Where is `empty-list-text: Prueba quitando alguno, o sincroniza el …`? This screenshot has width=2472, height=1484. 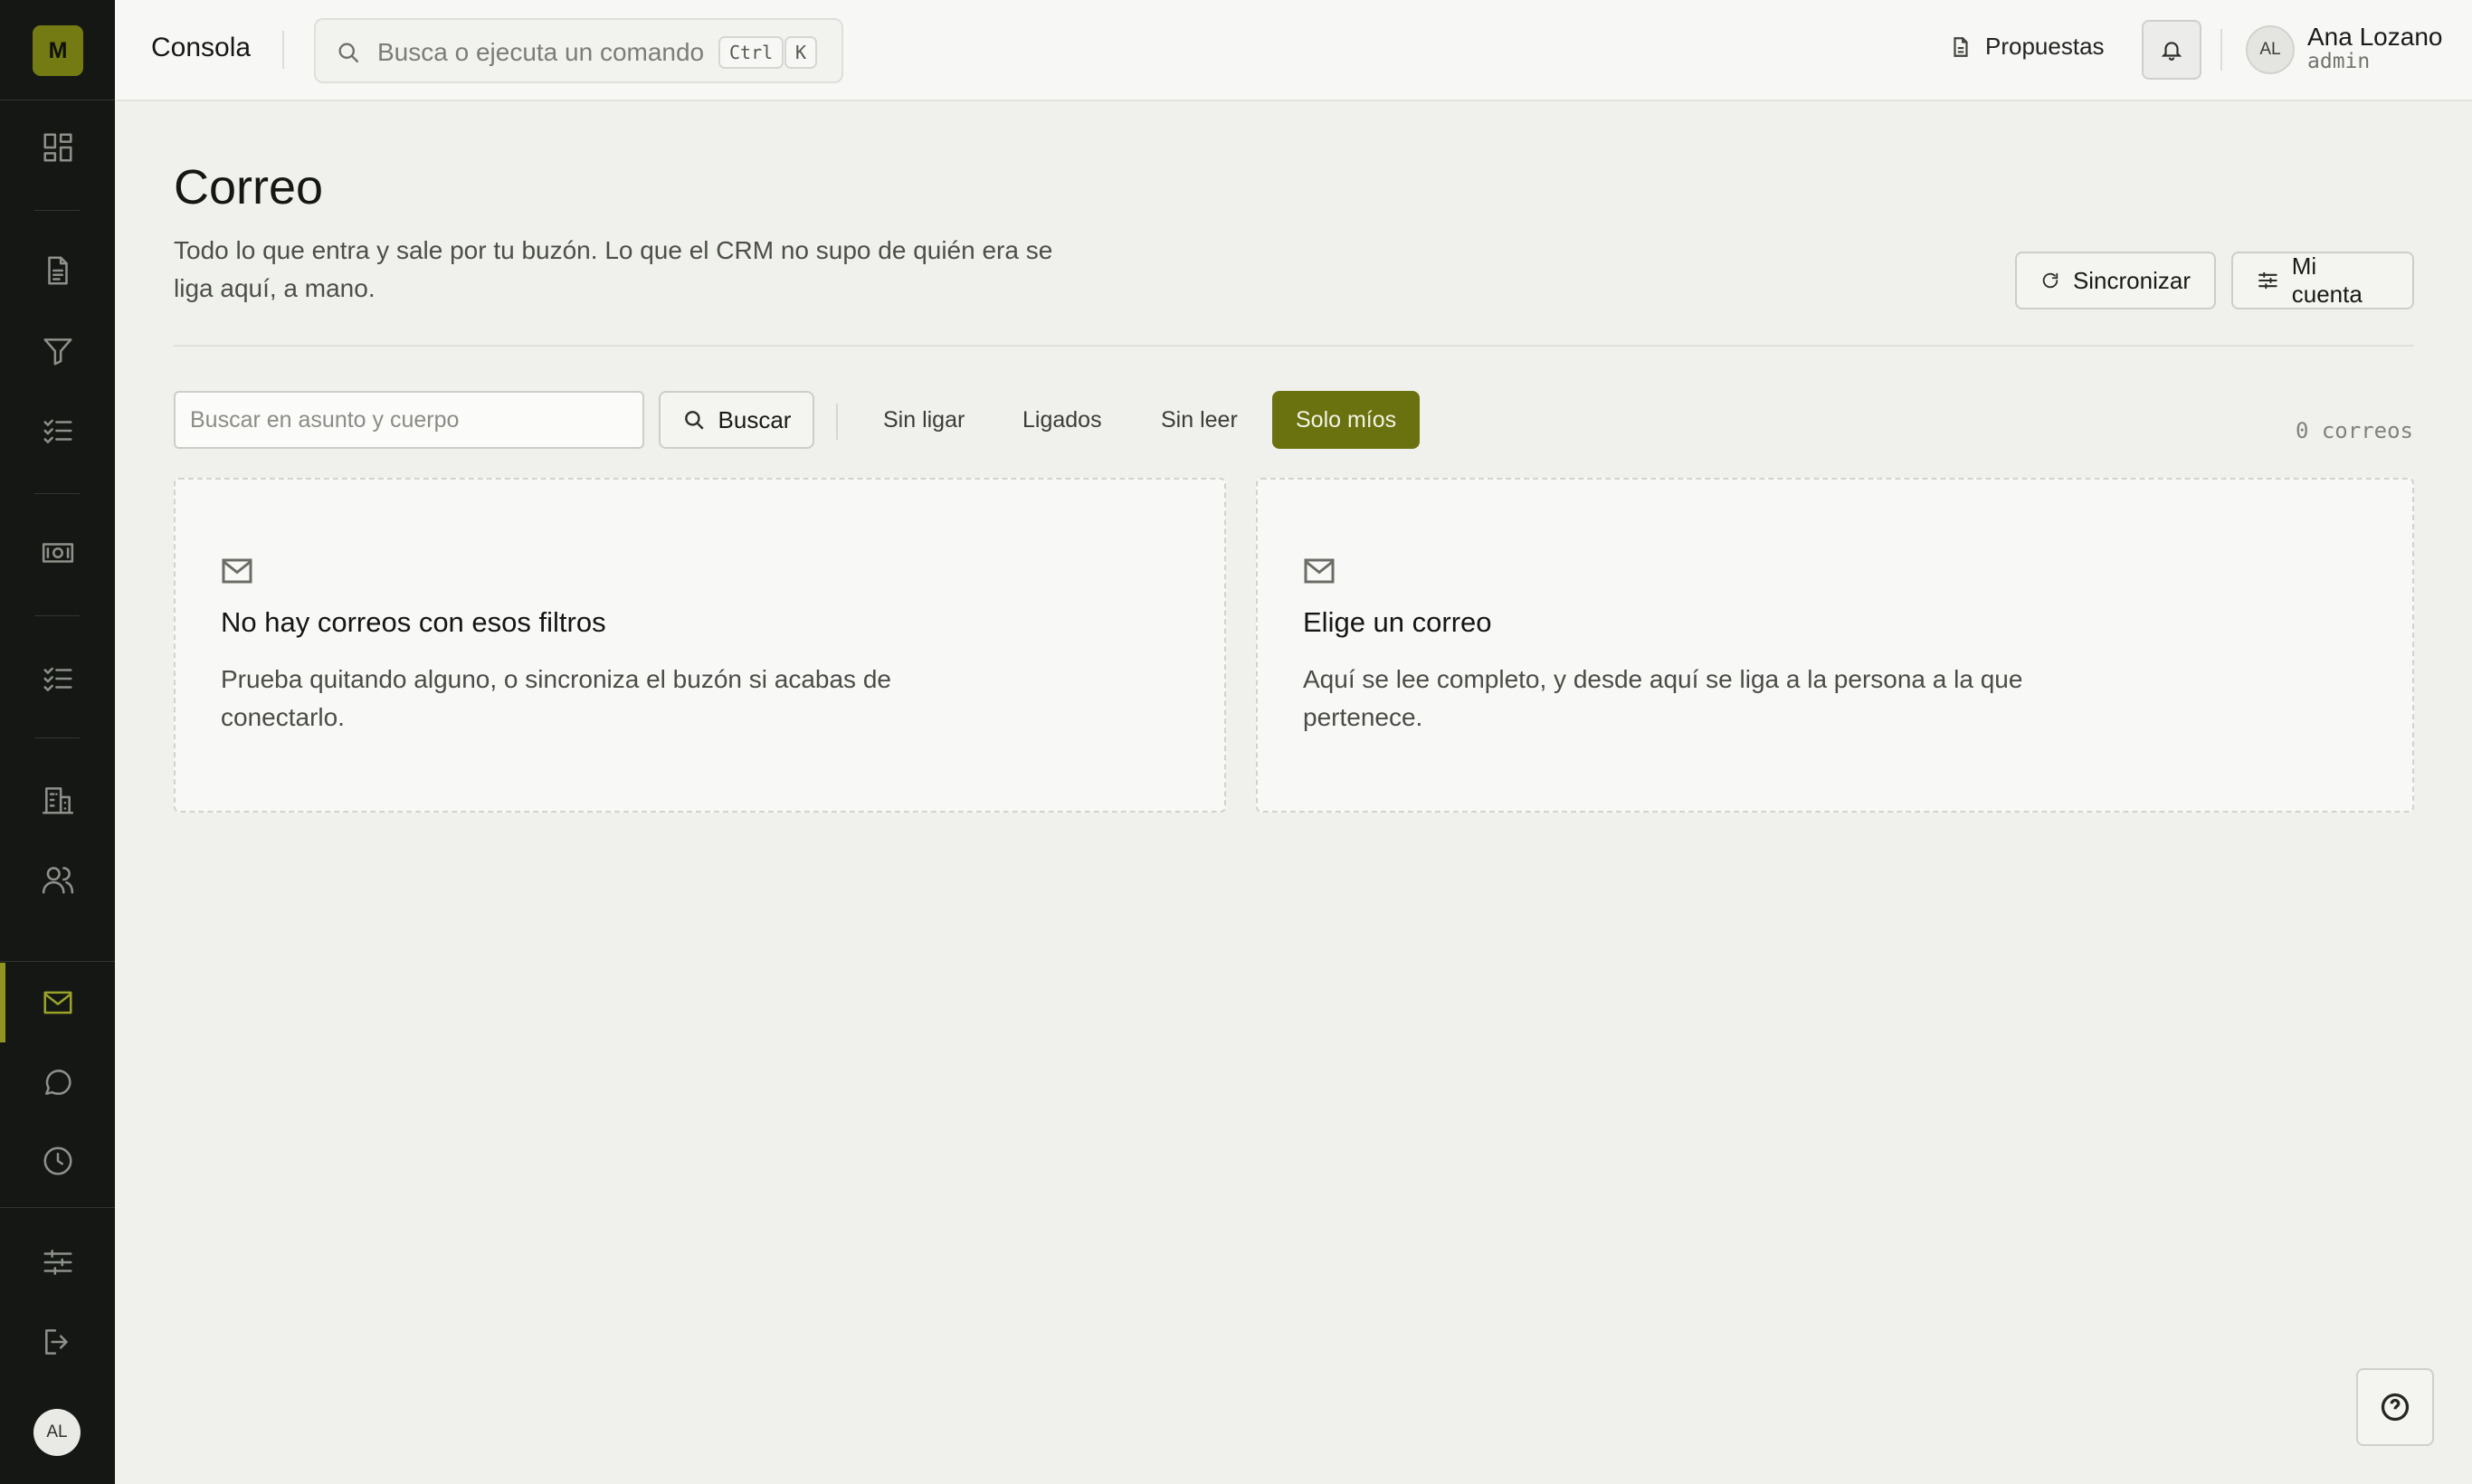 empty-list-text: Prueba quitando alguno, o sincroniza el … is located at coordinates (556, 698).